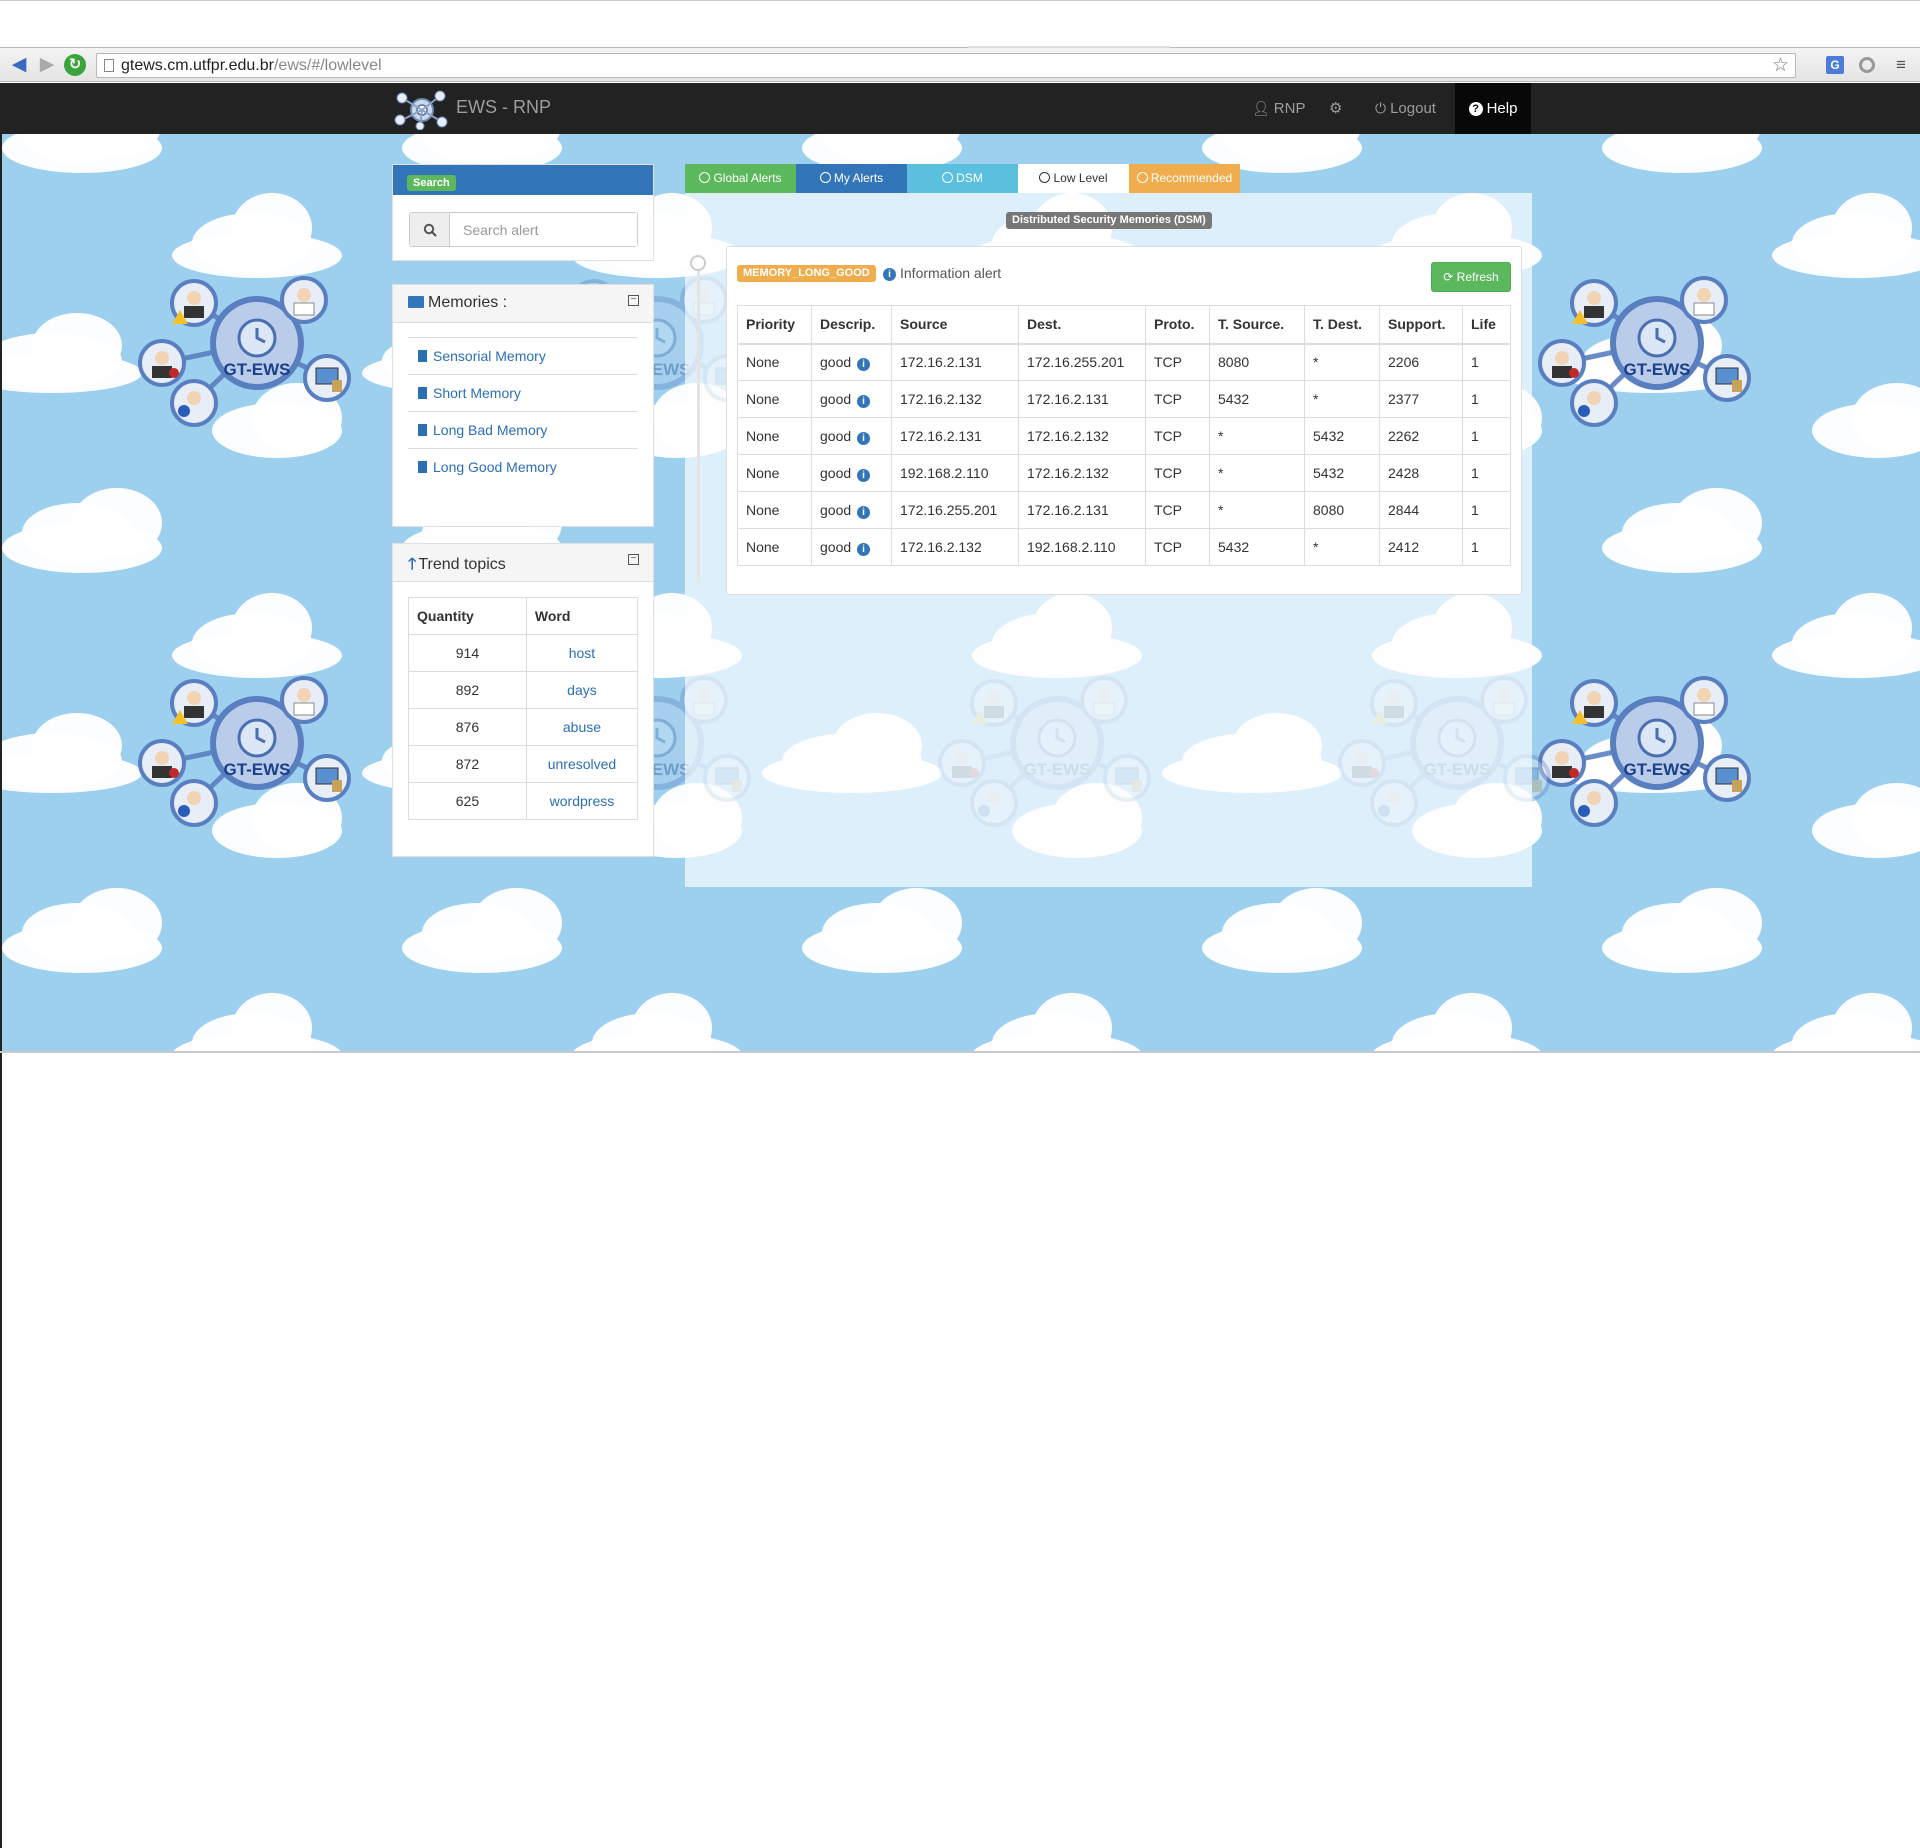 Image resolution: width=1920 pixels, height=1848 pixels. Describe the element at coordinates (489, 356) in the screenshot. I see `memory-item-label: Sensorial Memory` at that location.